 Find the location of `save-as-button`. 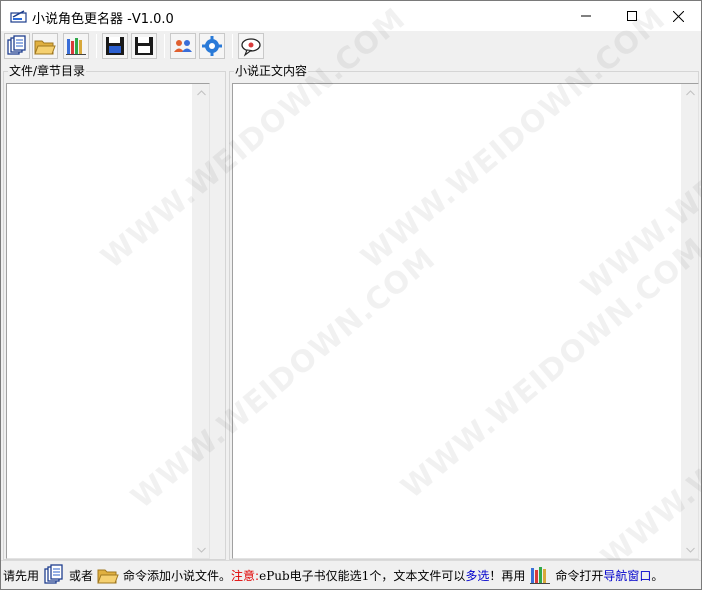

save-as-button is located at coordinates (144, 46).